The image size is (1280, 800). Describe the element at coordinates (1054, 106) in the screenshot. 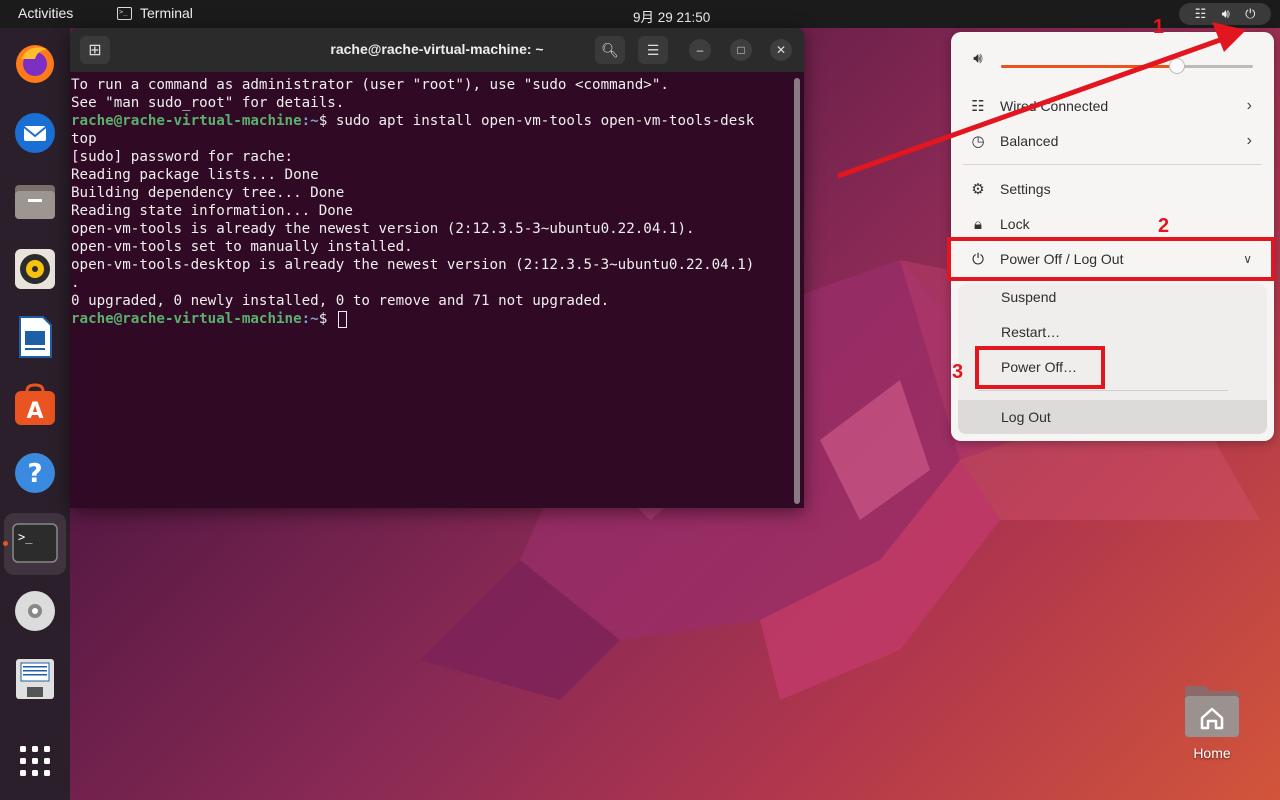

I see `network-label: Wired Connected` at that location.